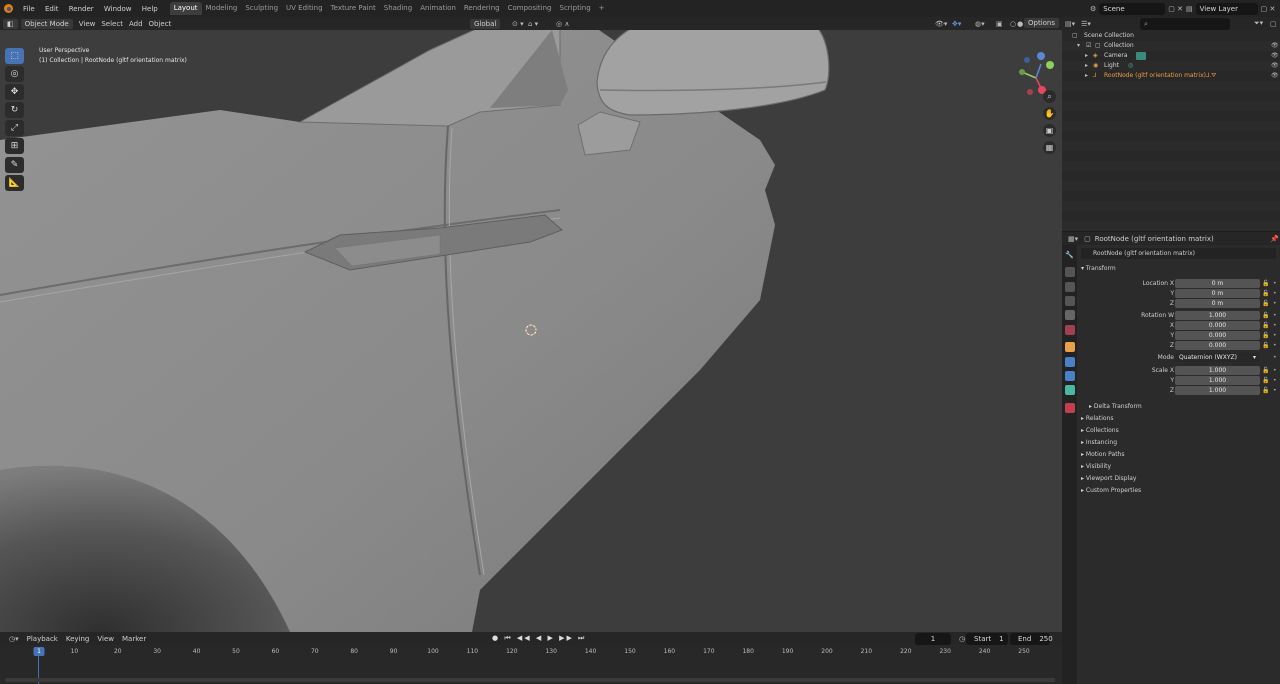 The width and height of the screenshot is (1280, 684). I want to click on viewport-display-panel: ▸ Viewport Display, so click(1178, 478).